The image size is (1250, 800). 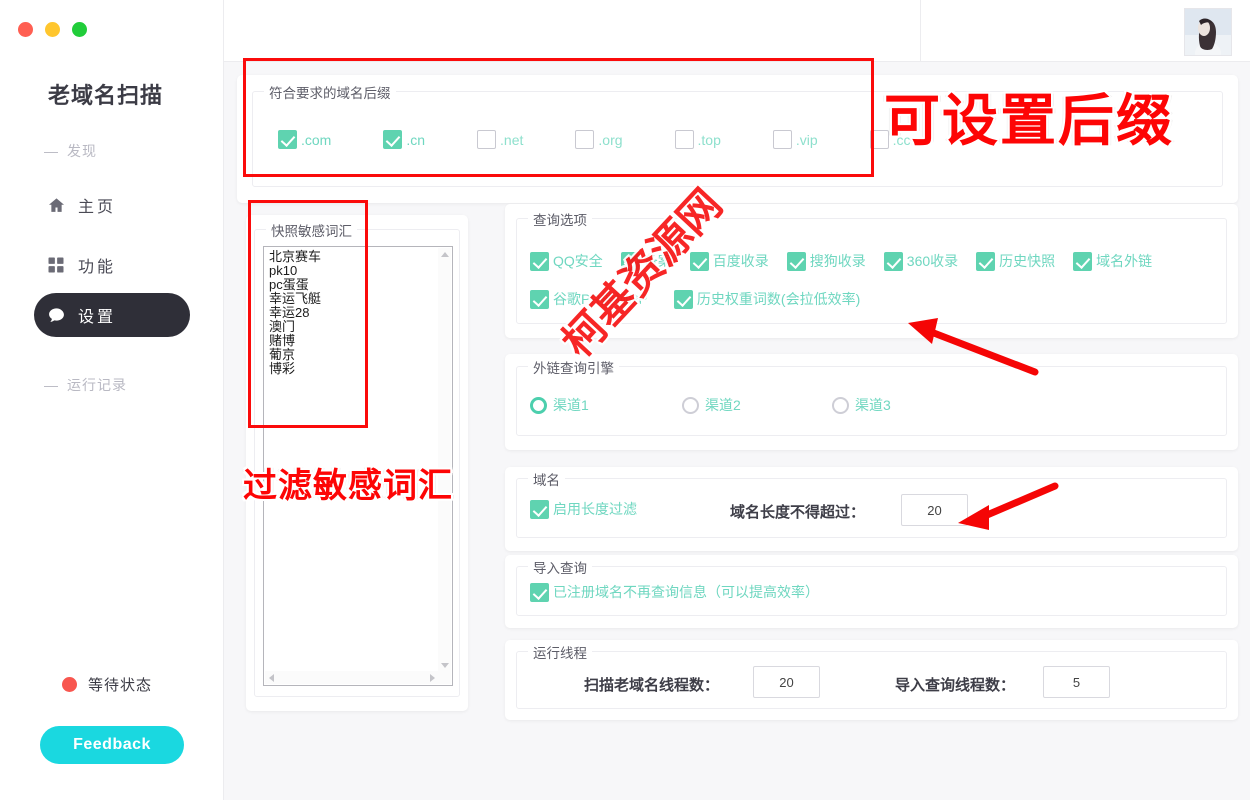 What do you see at coordinates (646, 261) in the screenshot?
I see `checkbox-icp-record: 备案` at bounding box center [646, 261].